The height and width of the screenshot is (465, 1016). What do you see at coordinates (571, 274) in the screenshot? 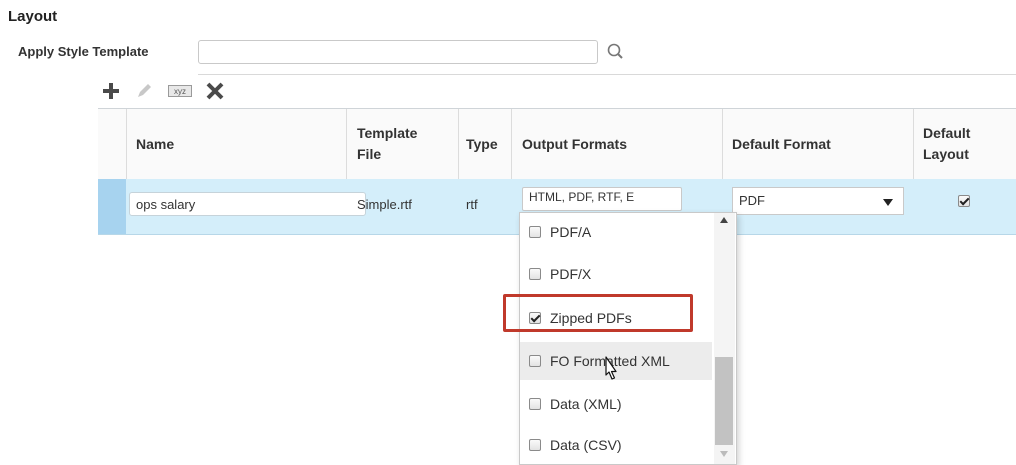
I see `option-label: PDF/X` at bounding box center [571, 274].